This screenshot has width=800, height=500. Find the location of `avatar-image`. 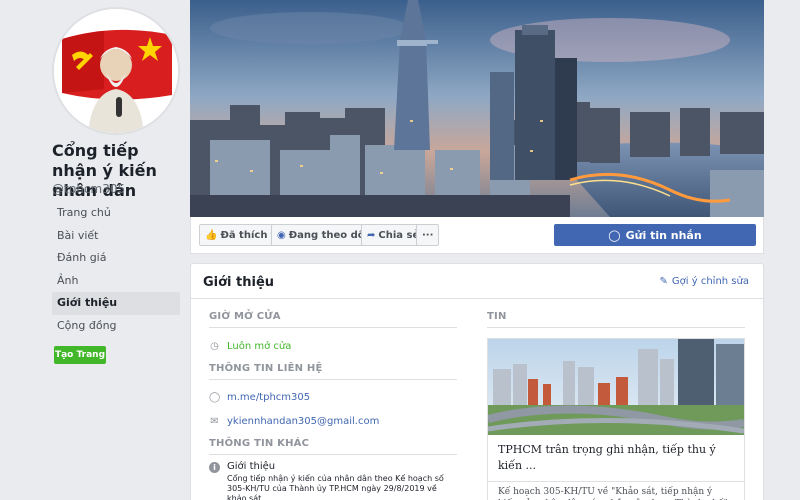

avatar-image is located at coordinates (116, 71).